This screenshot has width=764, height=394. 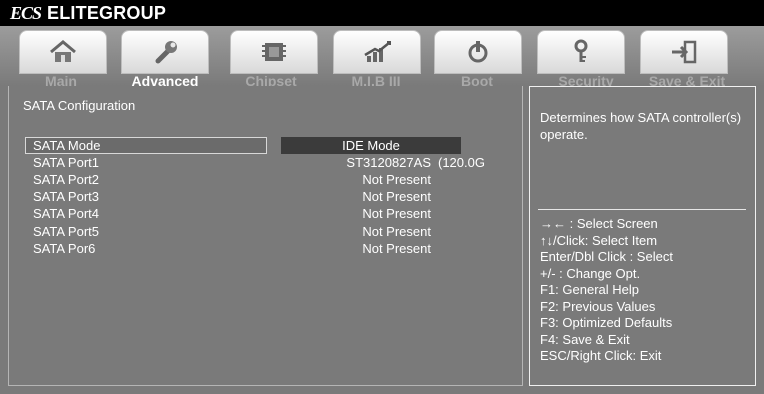 I want to click on tab-mib, so click(x=377, y=52).